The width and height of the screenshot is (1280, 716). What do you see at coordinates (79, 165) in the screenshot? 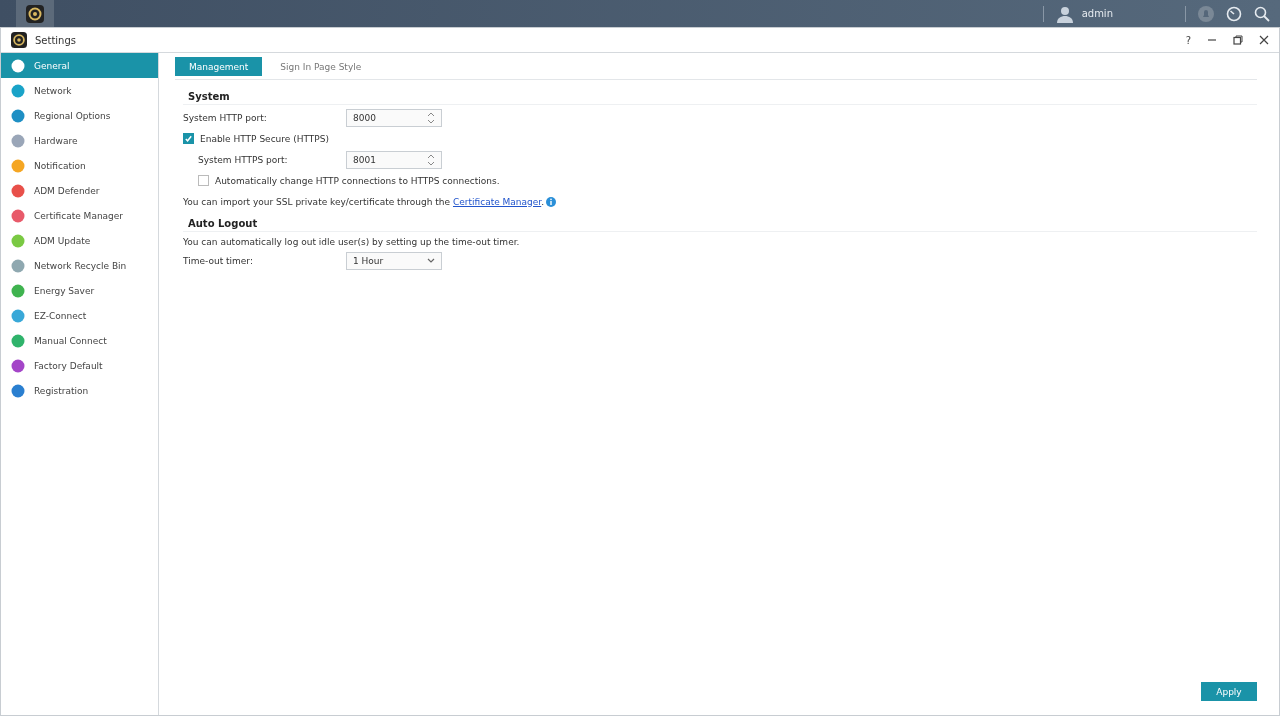
I see `sidebar-item: Notification` at bounding box center [79, 165].